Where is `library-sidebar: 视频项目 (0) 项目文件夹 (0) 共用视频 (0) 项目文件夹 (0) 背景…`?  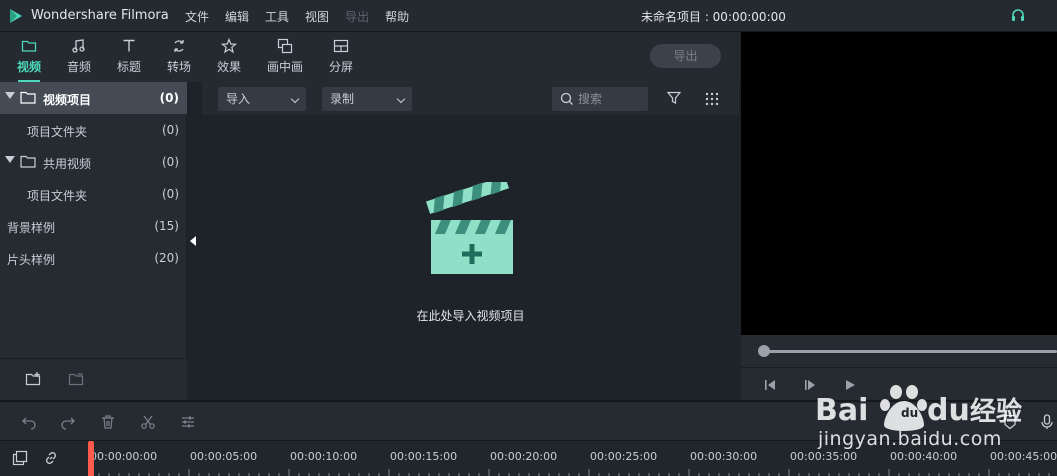
library-sidebar: 视频项目 (0) 项目文件夹 (0) 共用视频 (0) 项目文件夹 (0) 背景… is located at coordinates (93, 241).